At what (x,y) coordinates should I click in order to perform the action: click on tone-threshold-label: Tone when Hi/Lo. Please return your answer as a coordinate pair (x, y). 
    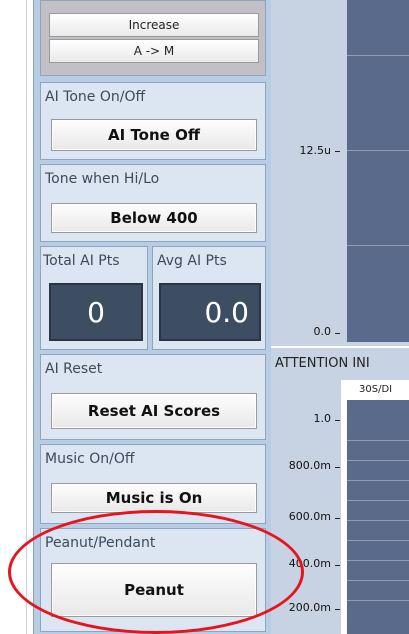
    Looking at the image, I should click on (102, 179).